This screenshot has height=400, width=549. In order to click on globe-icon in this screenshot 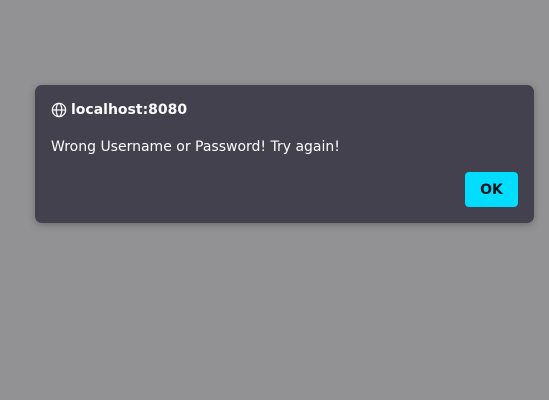, I will do `click(59, 110)`.